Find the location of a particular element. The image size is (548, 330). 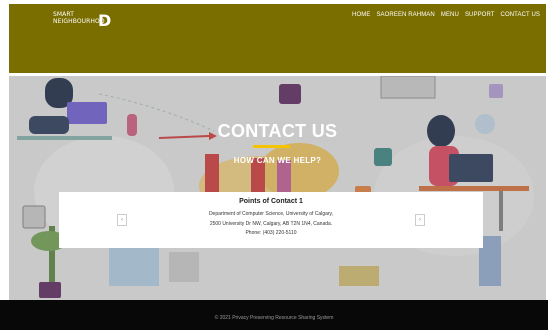

nav-home: HOME is located at coordinates (361, 15).